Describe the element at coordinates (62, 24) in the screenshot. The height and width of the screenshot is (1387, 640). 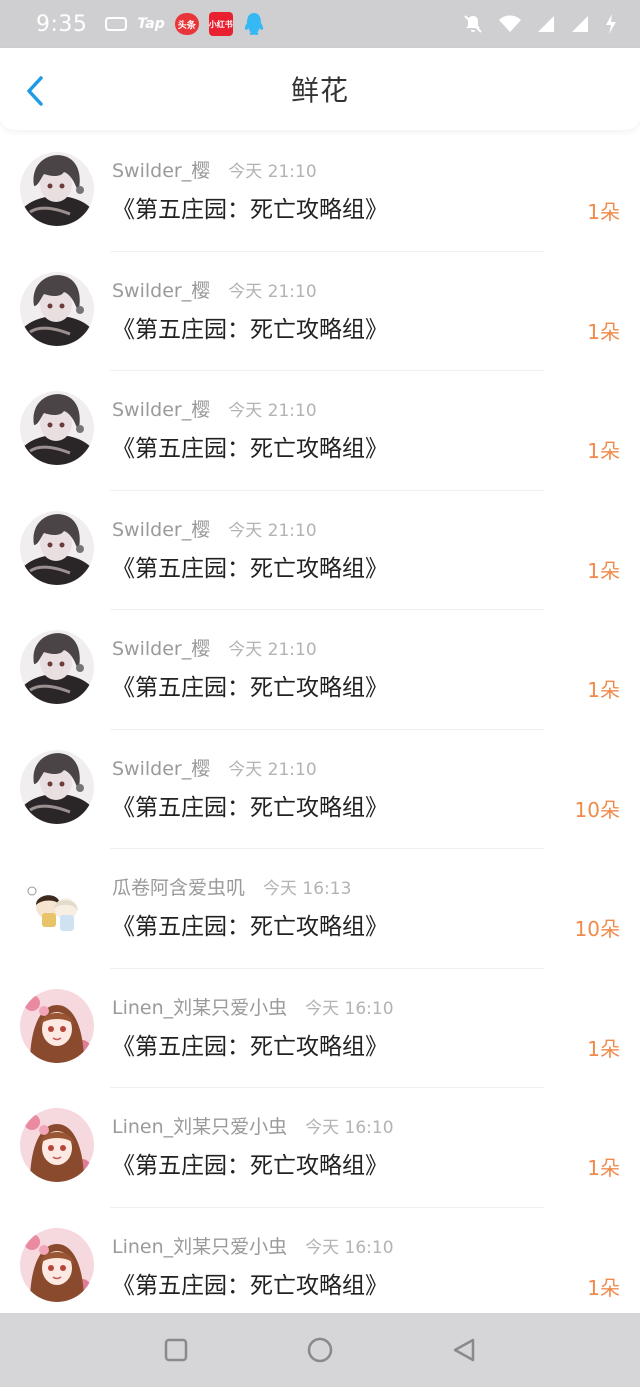
I see `status-time: 9:35` at that location.